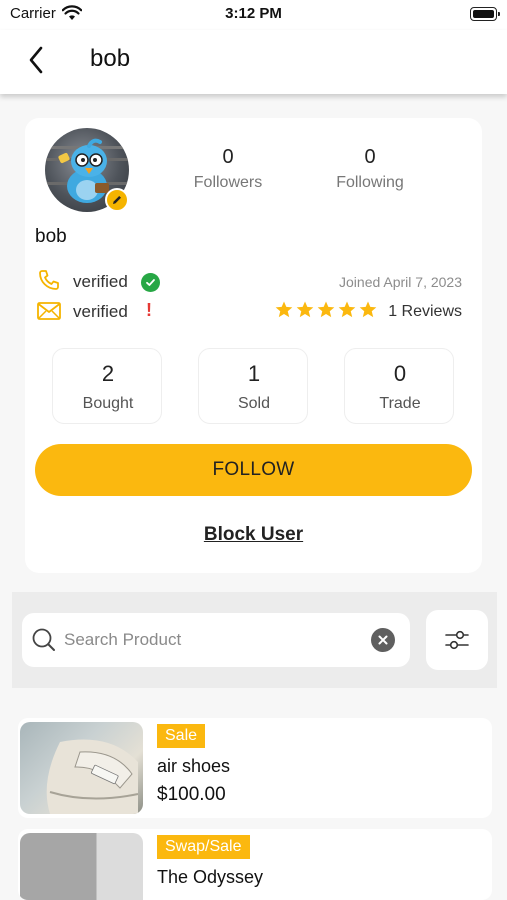 This screenshot has height=900, width=507. I want to click on verified-check-icon, so click(150, 282).